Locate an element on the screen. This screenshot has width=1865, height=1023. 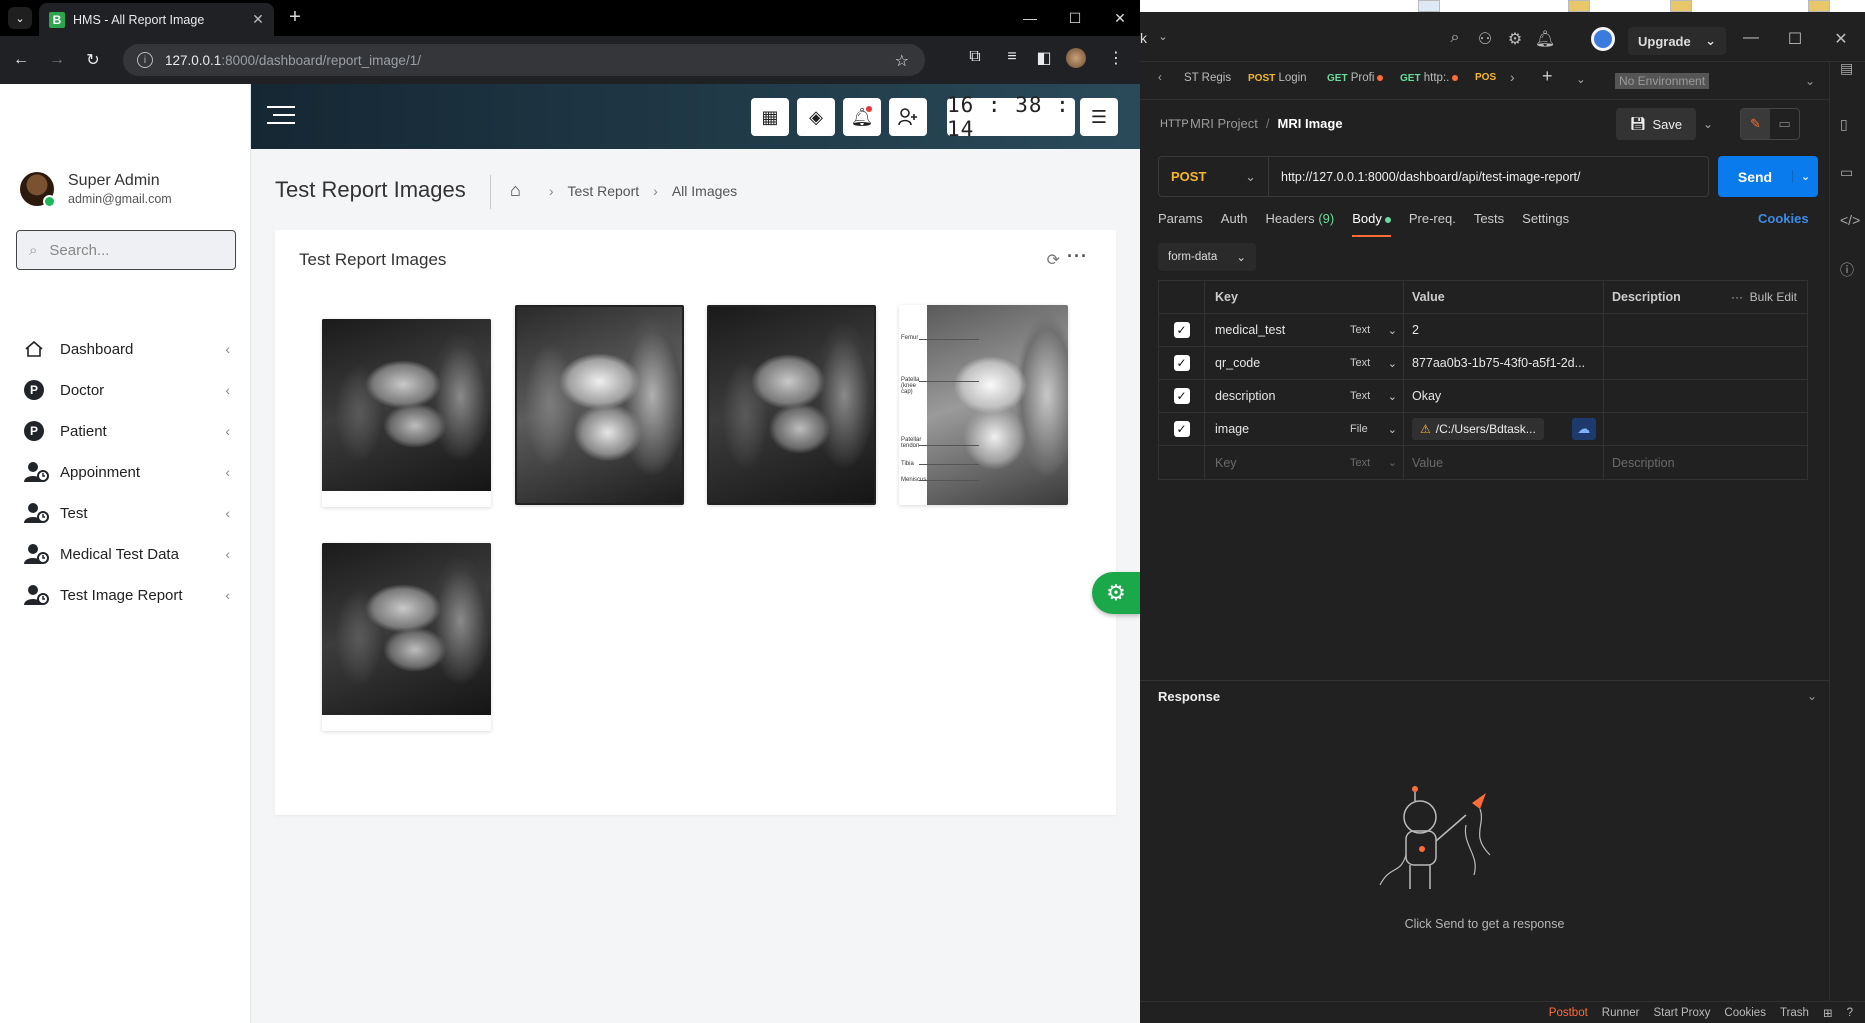
request-tab: POS is located at coordinates (1485, 77).